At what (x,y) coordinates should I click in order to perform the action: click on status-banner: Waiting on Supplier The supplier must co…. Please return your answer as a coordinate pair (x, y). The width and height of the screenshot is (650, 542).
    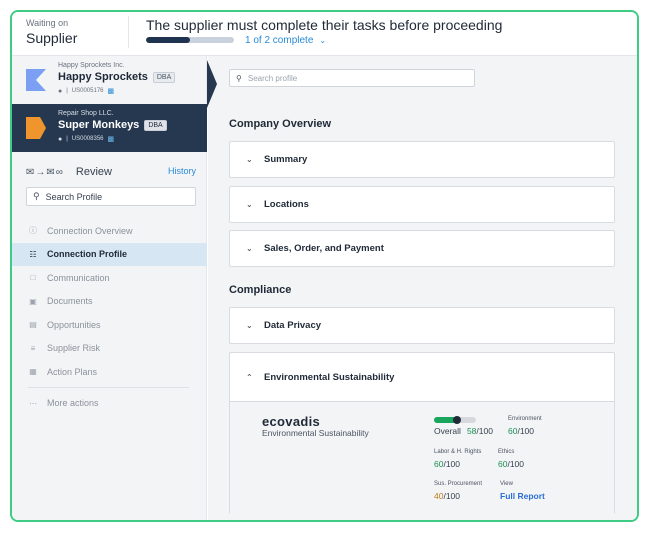
    Looking at the image, I should click on (324, 34).